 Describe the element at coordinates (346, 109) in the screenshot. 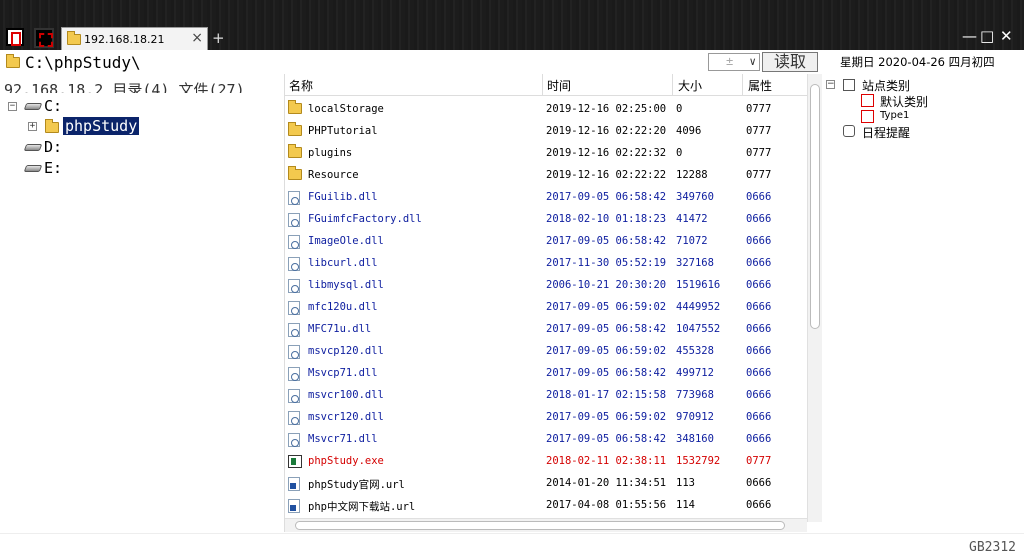

I see `file-name: localStorage` at that location.